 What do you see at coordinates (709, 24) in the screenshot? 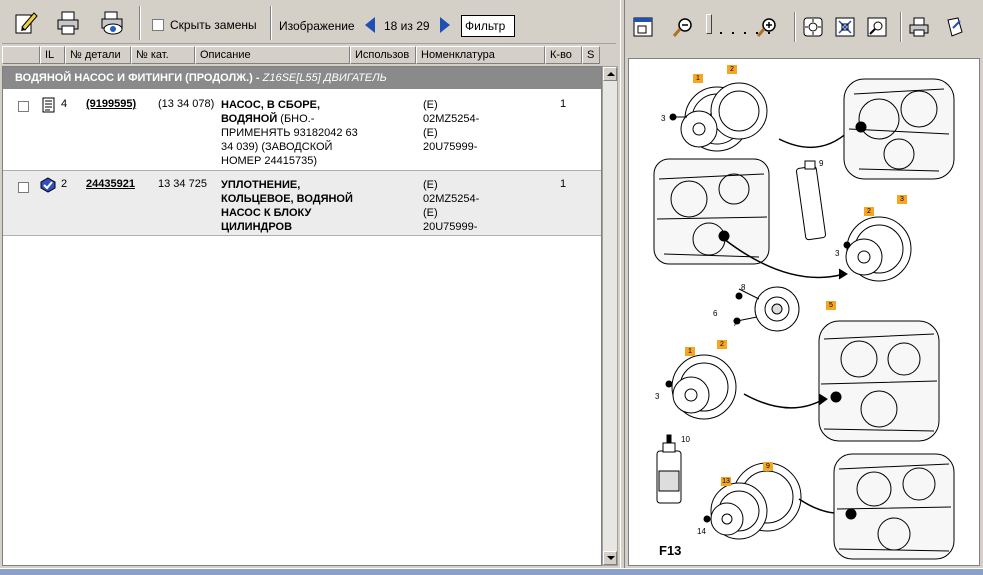
I see `zoom-slider-thumb` at bounding box center [709, 24].